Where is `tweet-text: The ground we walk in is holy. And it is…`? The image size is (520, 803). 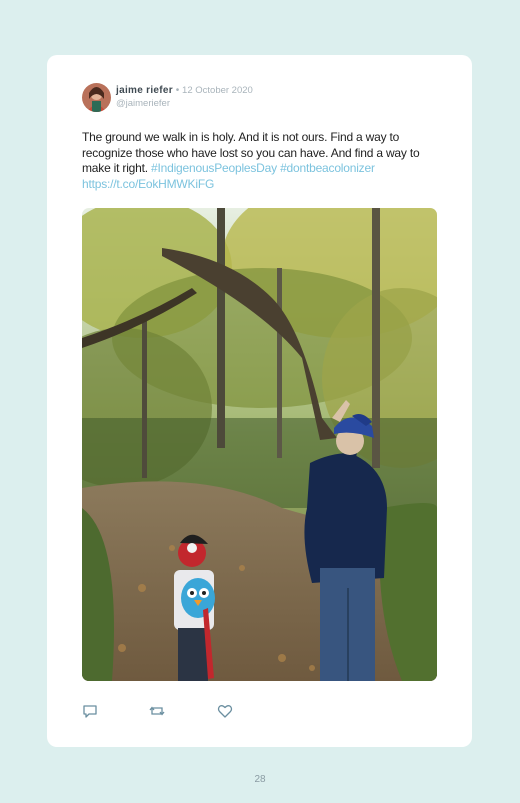 tweet-text: The ground we walk in is holy. And it is… is located at coordinates (262, 161).